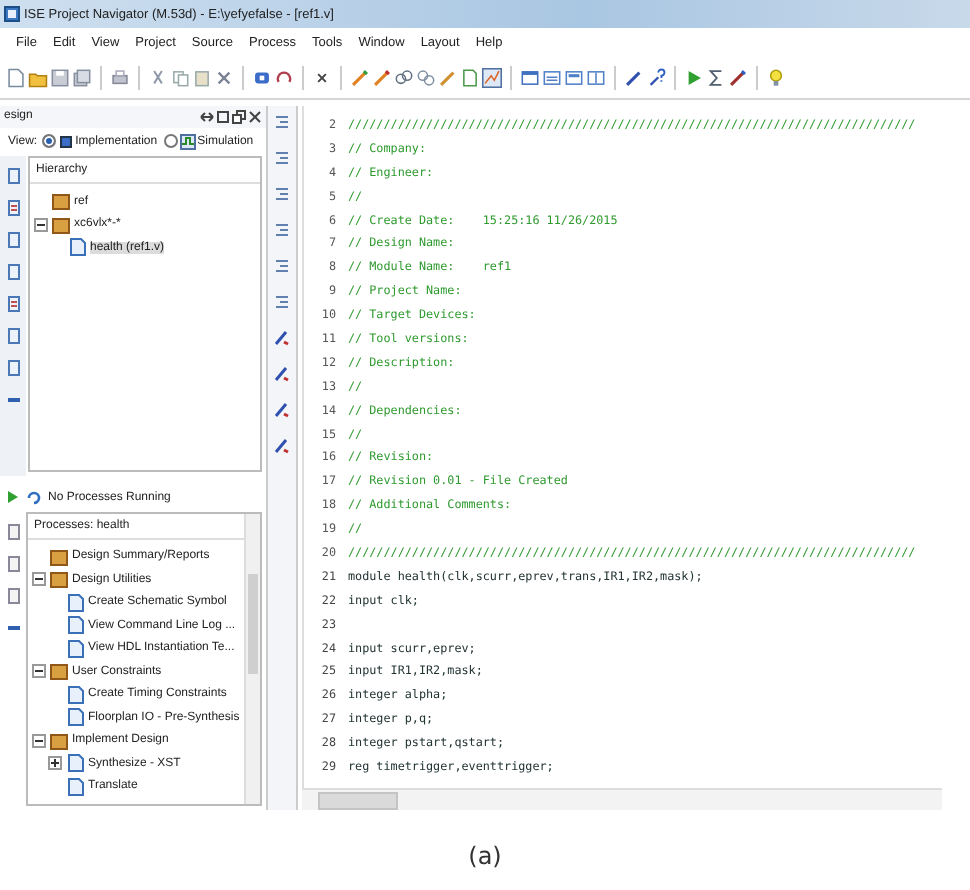  What do you see at coordinates (776, 78) in the screenshot?
I see `lightbulb-icon` at bounding box center [776, 78].